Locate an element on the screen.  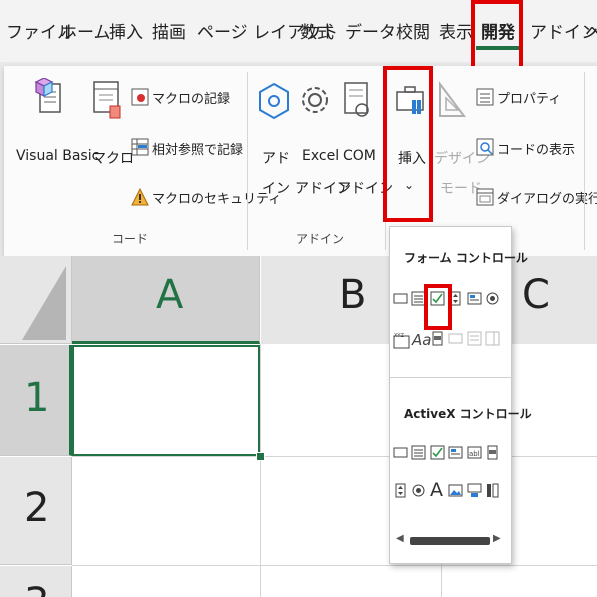
row-number: 1 is located at coordinates (37, 398).